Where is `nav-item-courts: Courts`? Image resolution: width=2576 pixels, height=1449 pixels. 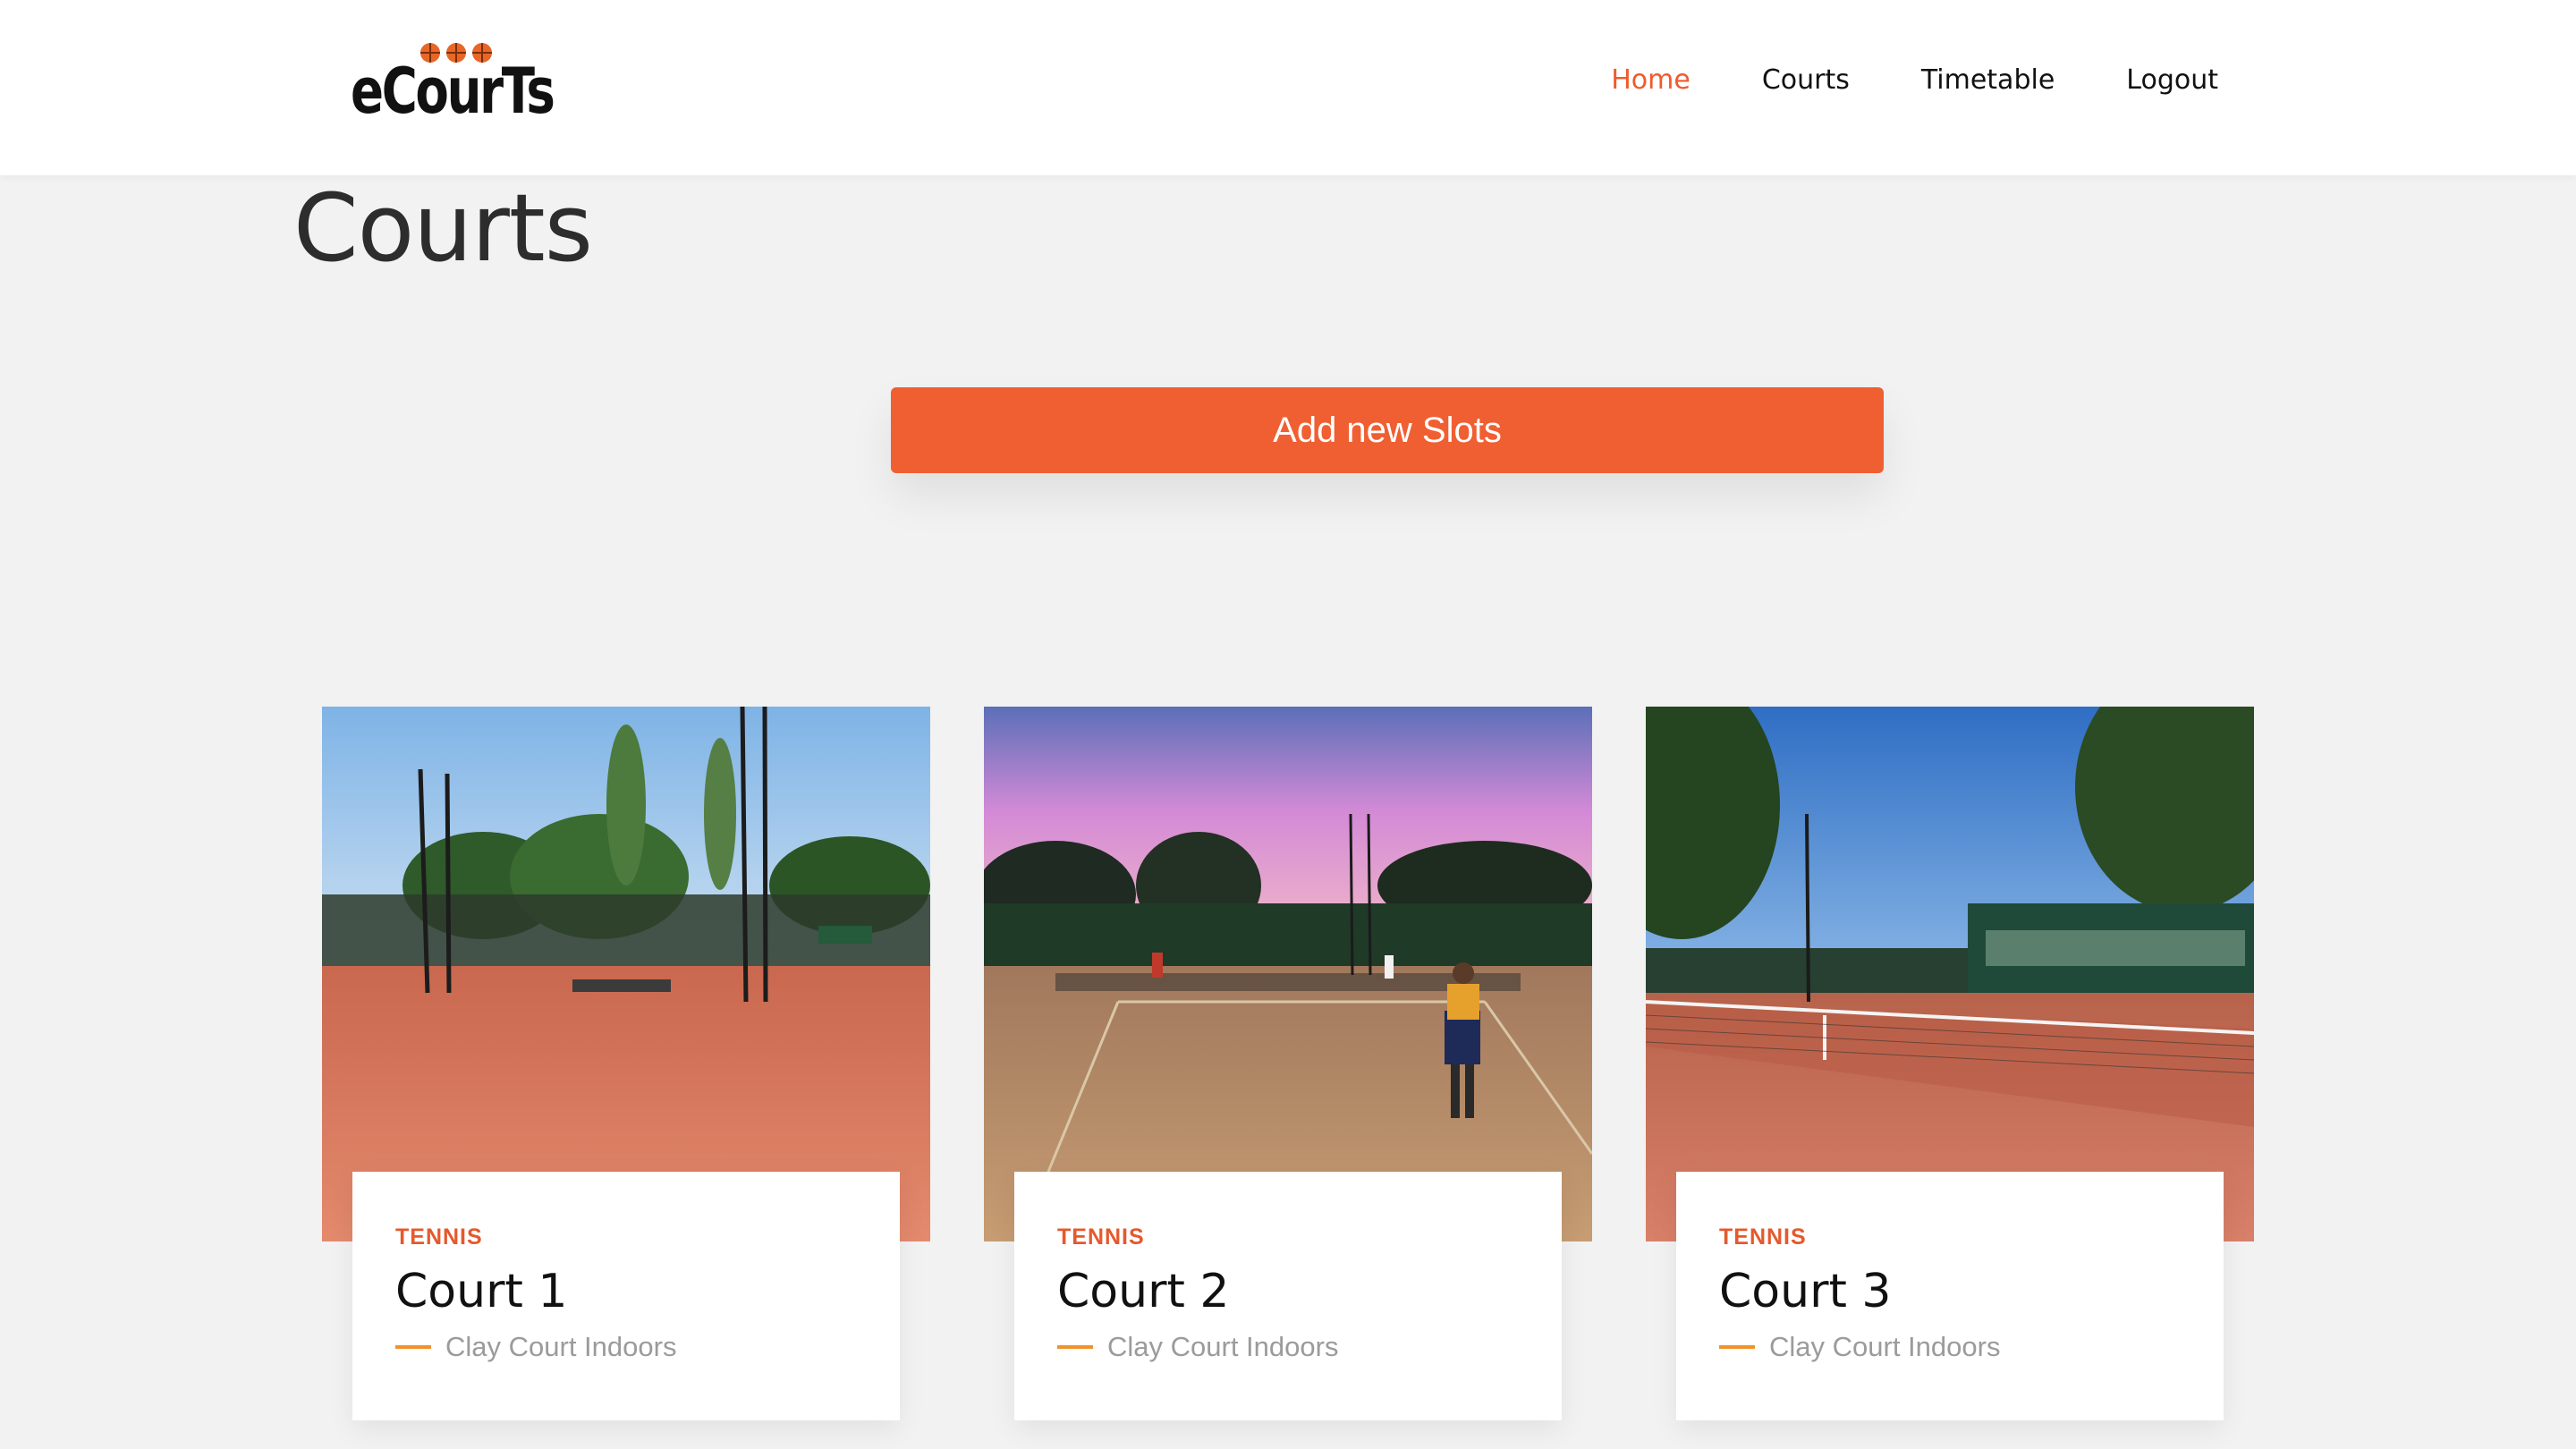 nav-item-courts: Courts is located at coordinates (1806, 80).